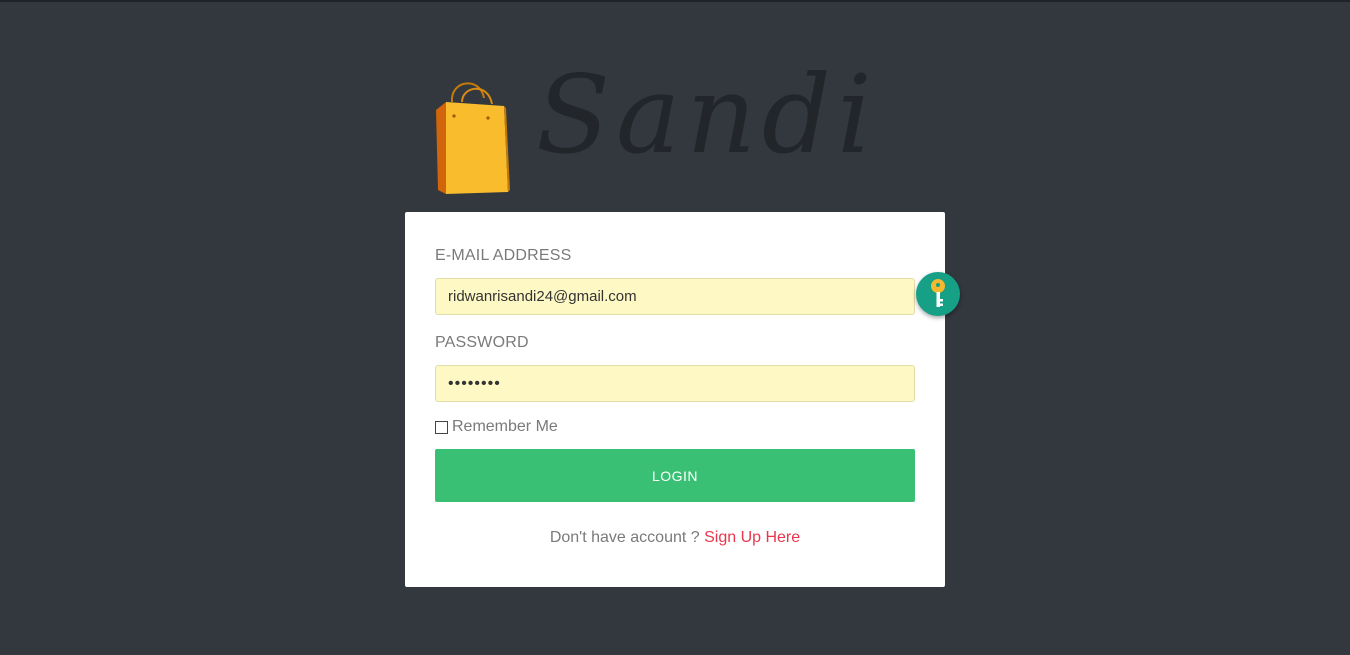 The height and width of the screenshot is (655, 1350). I want to click on key-icon, so click(938, 293).